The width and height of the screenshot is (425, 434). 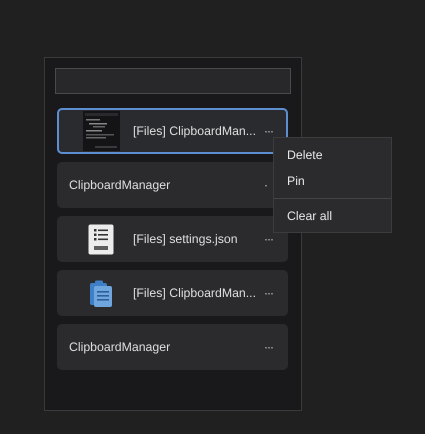 What do you see at coordinates (186, 239) in the screenshot?
I see `item-text: [Files] settings.json` at bounding box center [186, 239].